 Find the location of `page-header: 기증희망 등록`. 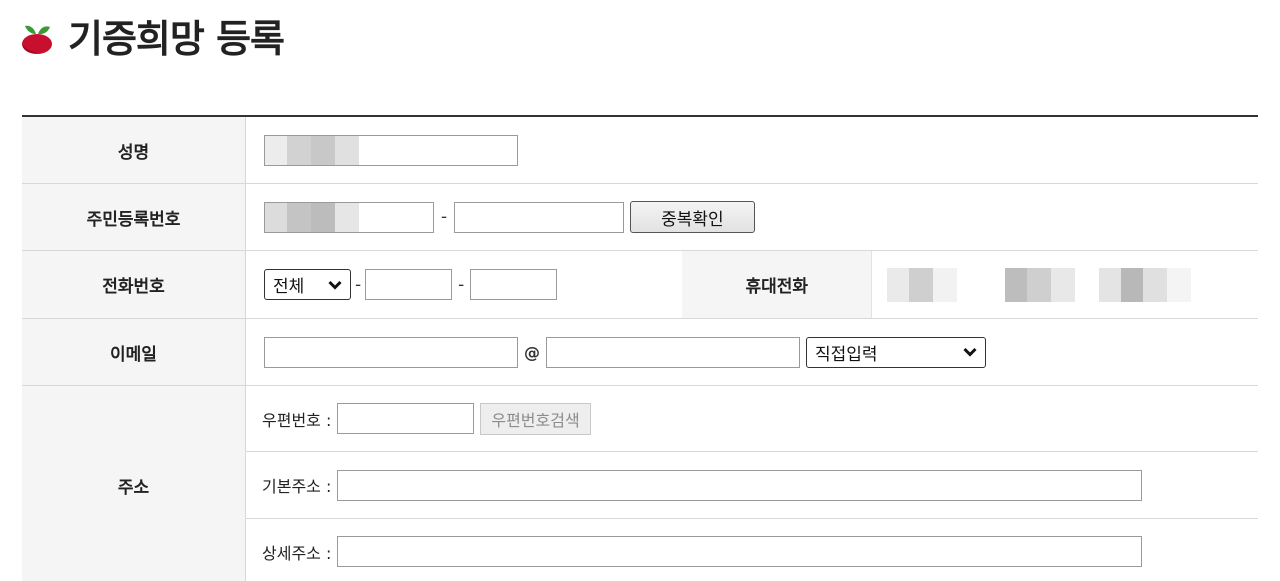

page-header: 기증희망 등록 is located at coordinates (152, 39).